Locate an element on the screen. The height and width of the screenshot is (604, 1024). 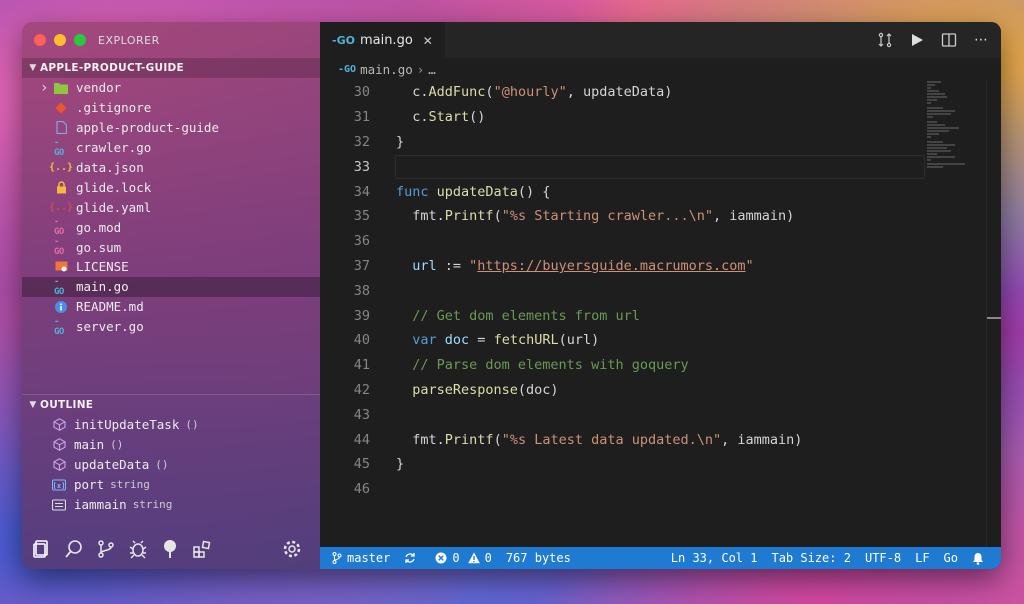
problems-status: 0 0 is located at coordinates (463, 558).